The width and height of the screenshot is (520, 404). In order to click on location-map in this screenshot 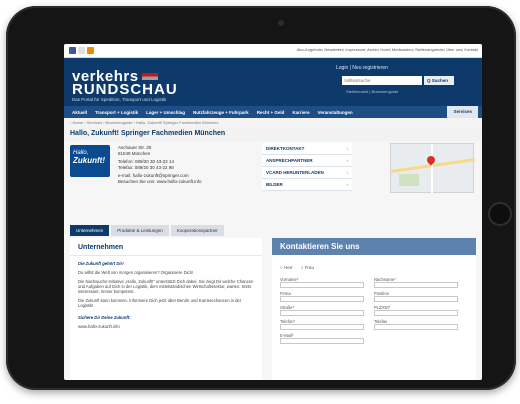, I will do `click(432, 168)`.